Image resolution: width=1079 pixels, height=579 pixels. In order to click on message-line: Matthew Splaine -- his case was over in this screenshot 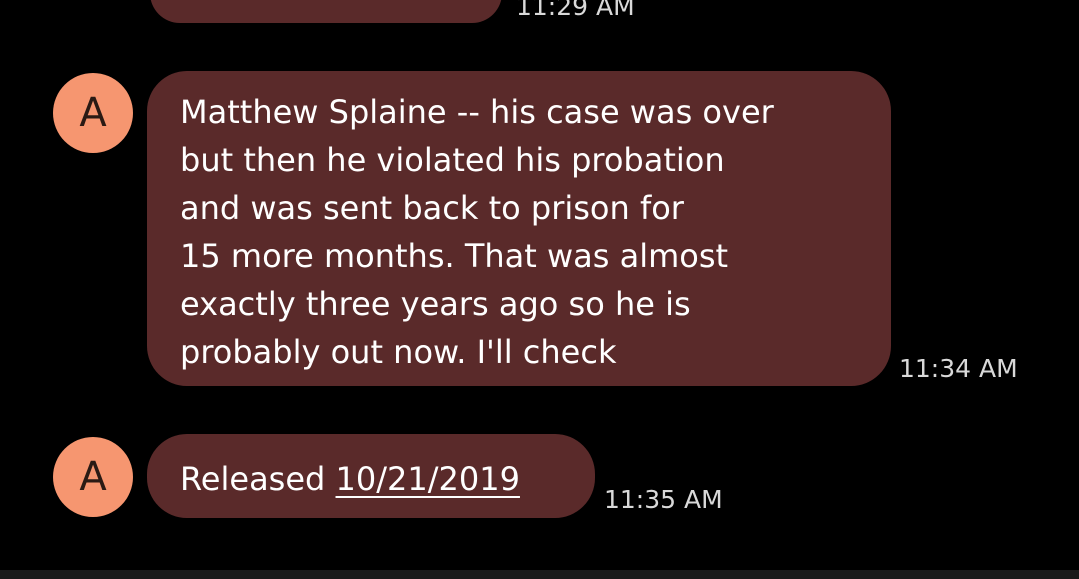, I will do `click(477, 112)`.